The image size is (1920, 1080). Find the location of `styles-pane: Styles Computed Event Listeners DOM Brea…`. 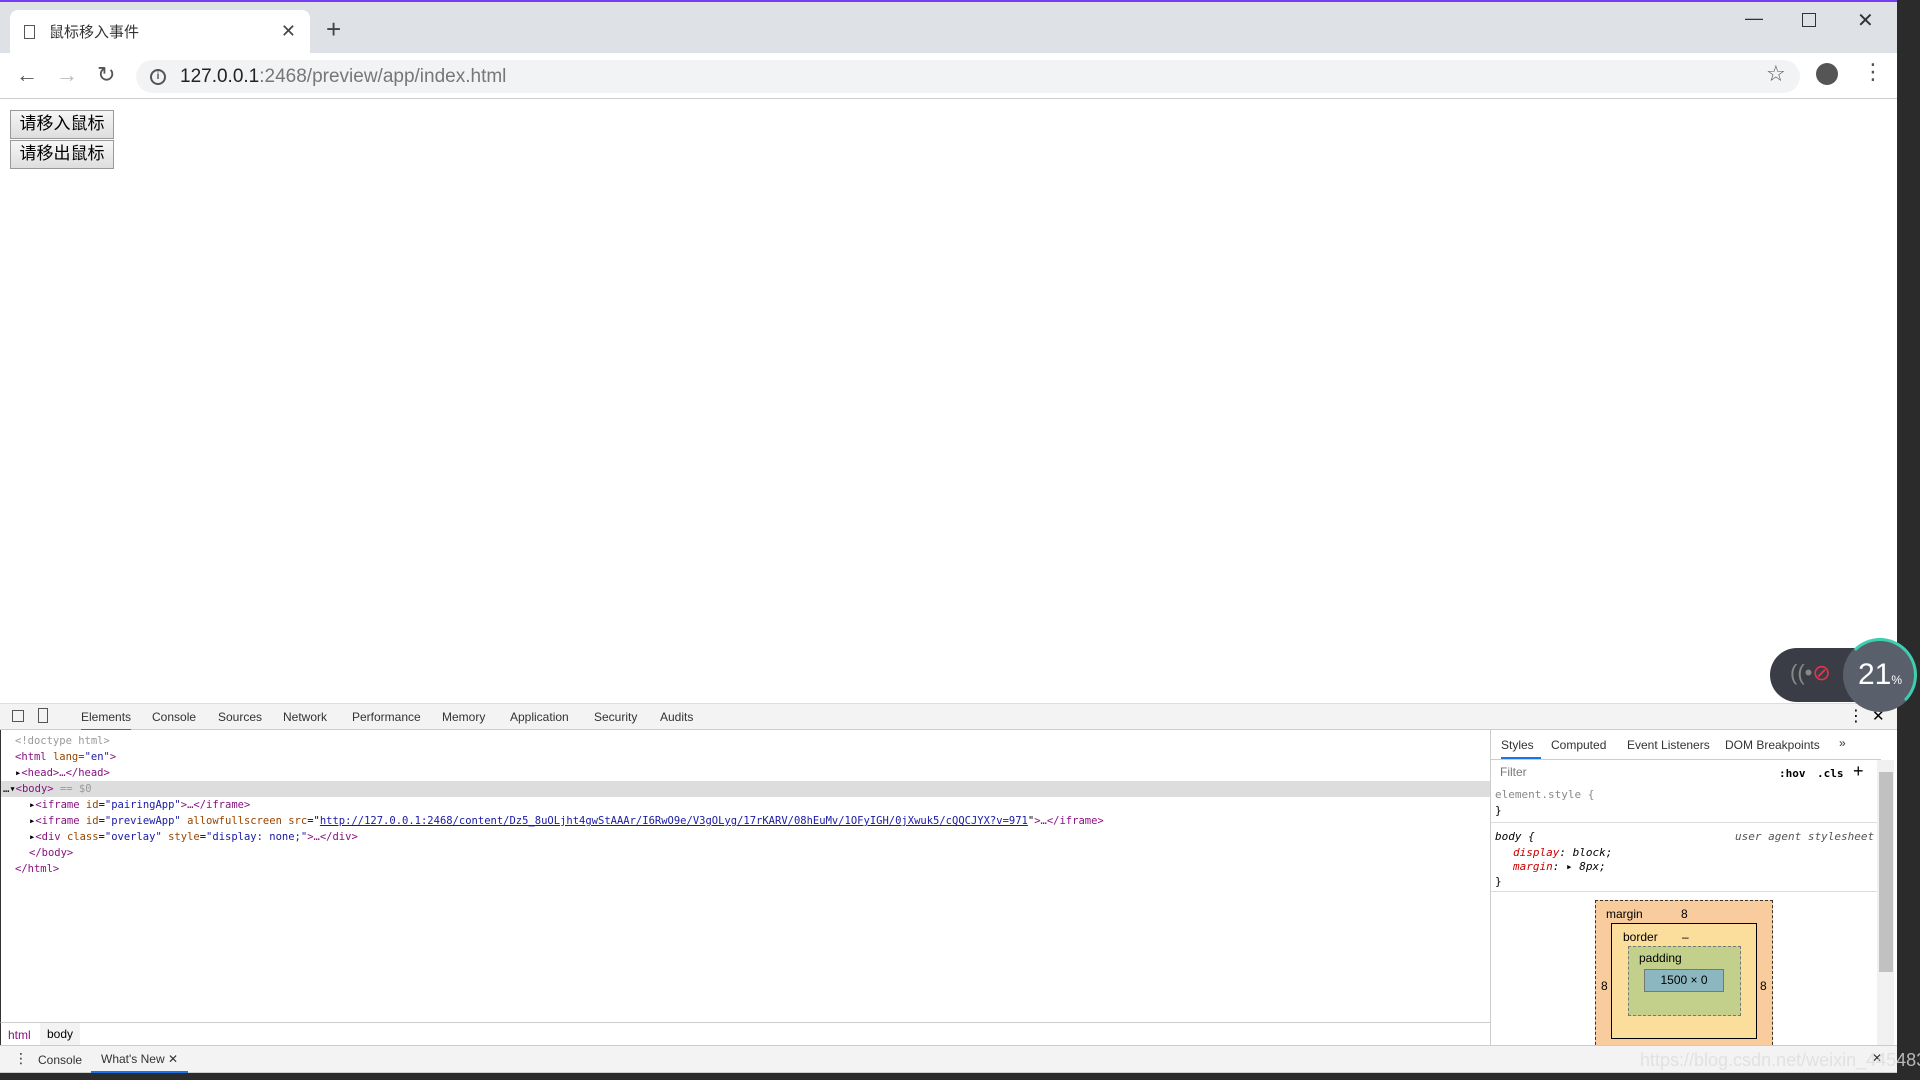

styles-pane: Styles Computed Event Listeners DOM Brea… is located at coordinates (1693, 890).